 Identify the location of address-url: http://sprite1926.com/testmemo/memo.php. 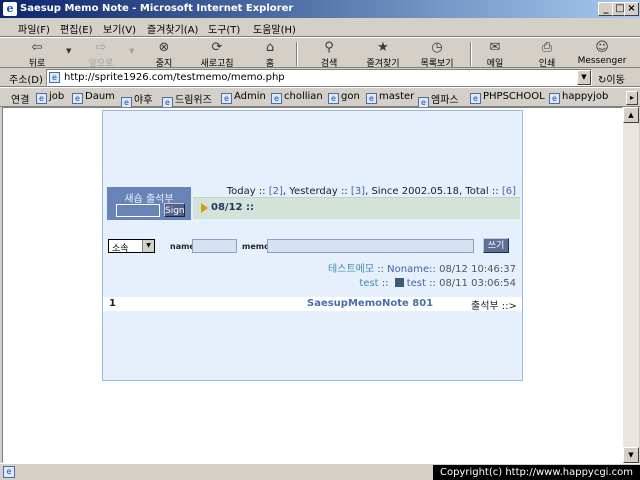
(174, 77).